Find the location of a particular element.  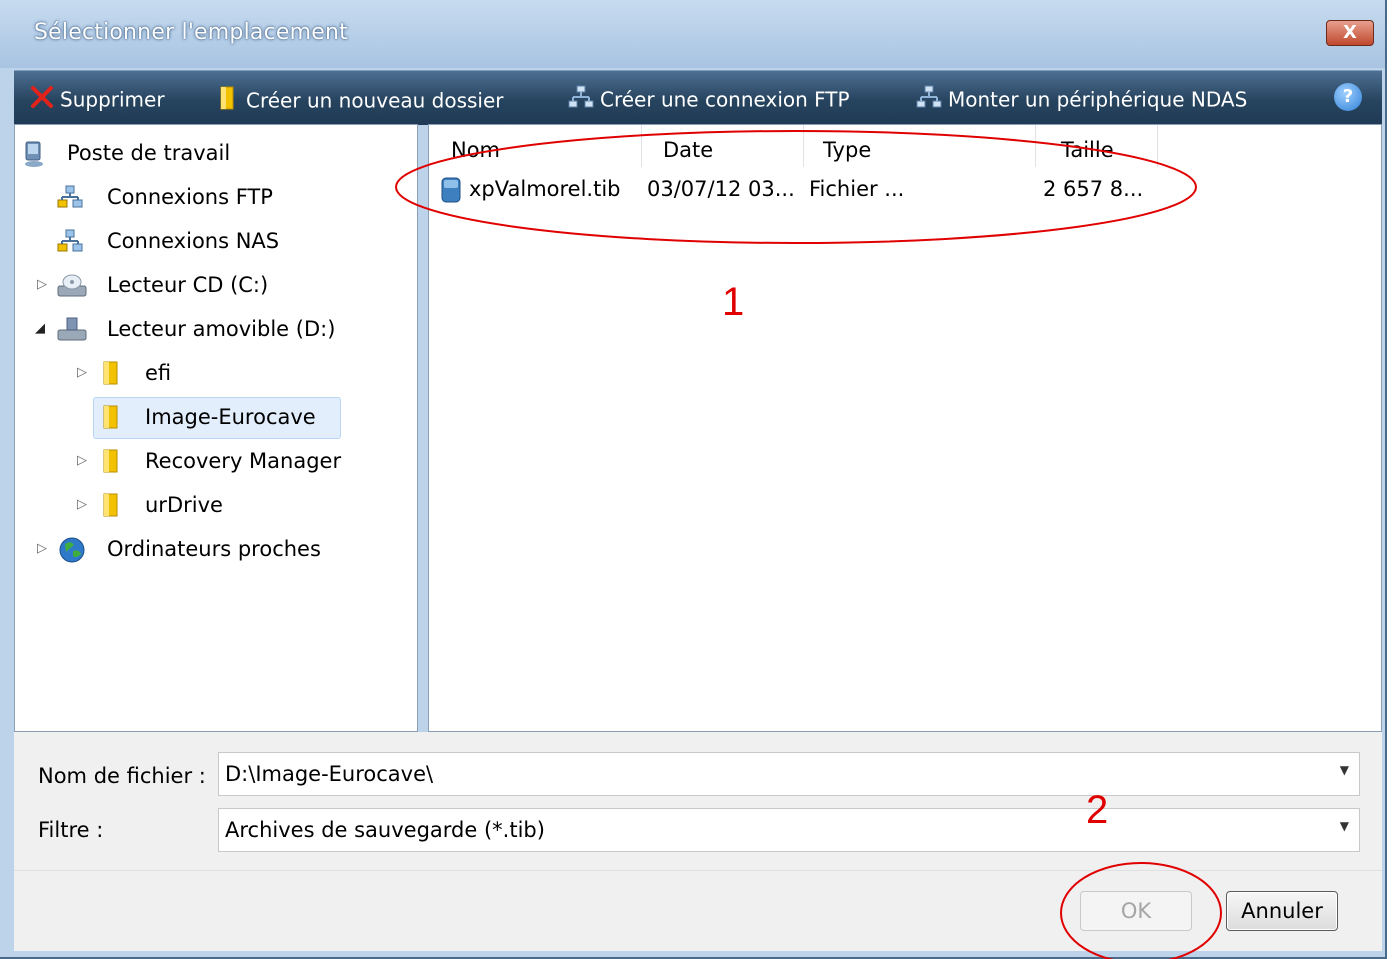

column-header-date: Date is located at coordinates (722, 146).